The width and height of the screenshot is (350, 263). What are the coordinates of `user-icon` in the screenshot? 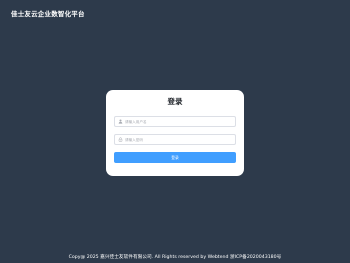 It's located at (120, 121).